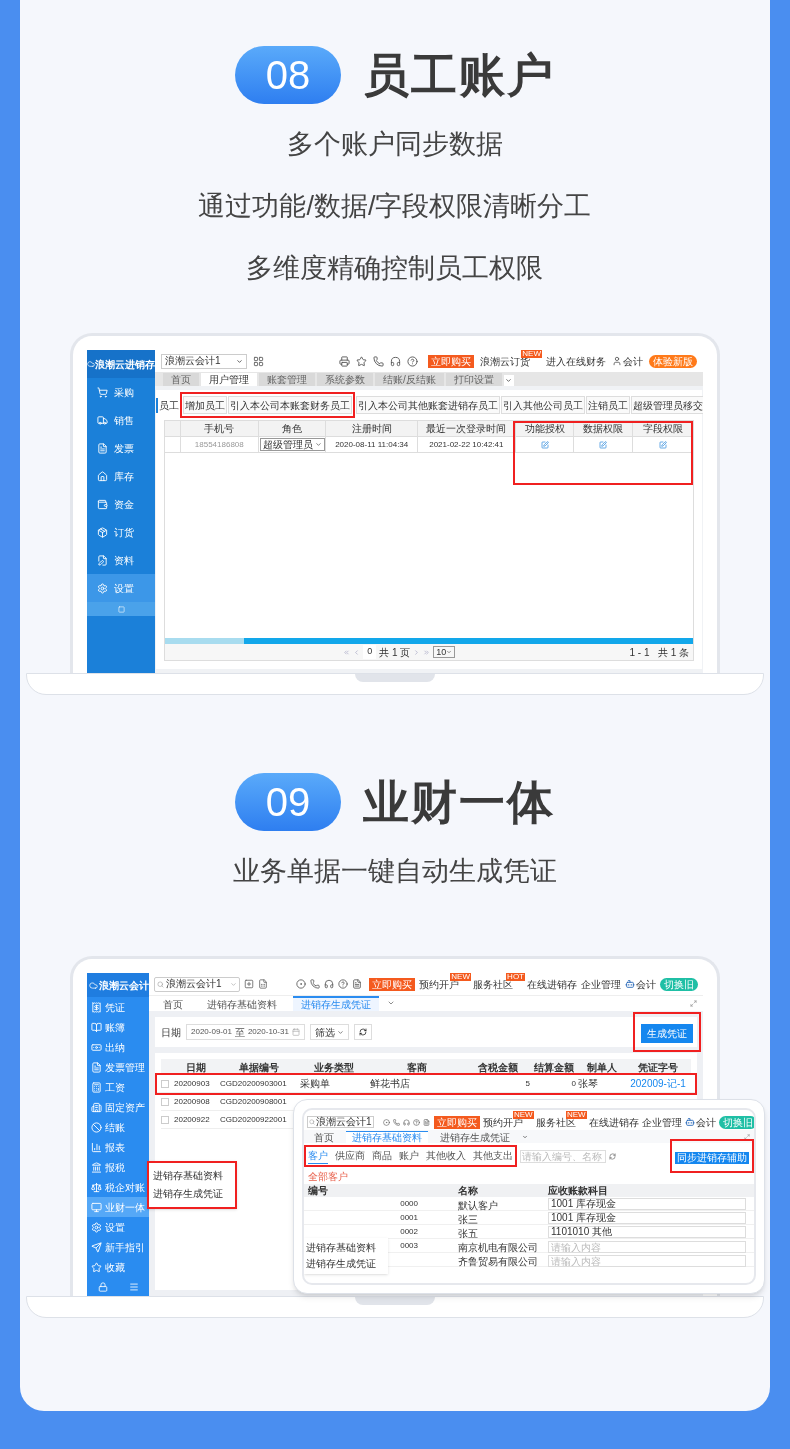  Describe the element at coordinates (390, 1084) in the screenshot. I see `table-cell-text: 鲜花书店` at that location.